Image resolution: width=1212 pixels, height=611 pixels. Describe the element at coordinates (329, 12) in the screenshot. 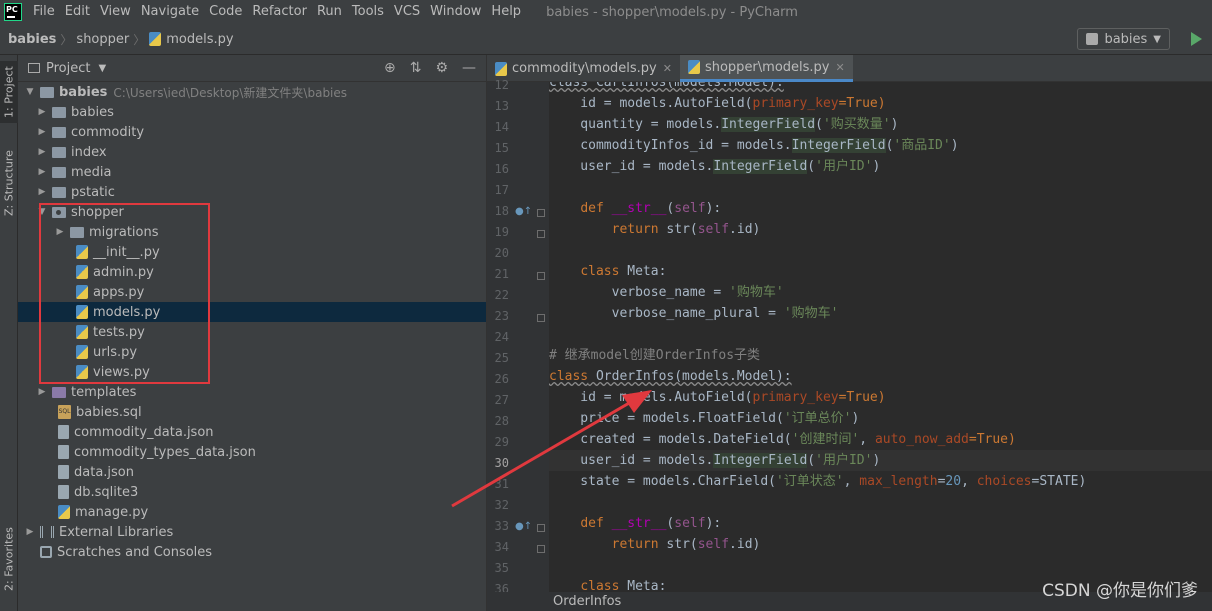

I see `menu-run: Run` at that location.